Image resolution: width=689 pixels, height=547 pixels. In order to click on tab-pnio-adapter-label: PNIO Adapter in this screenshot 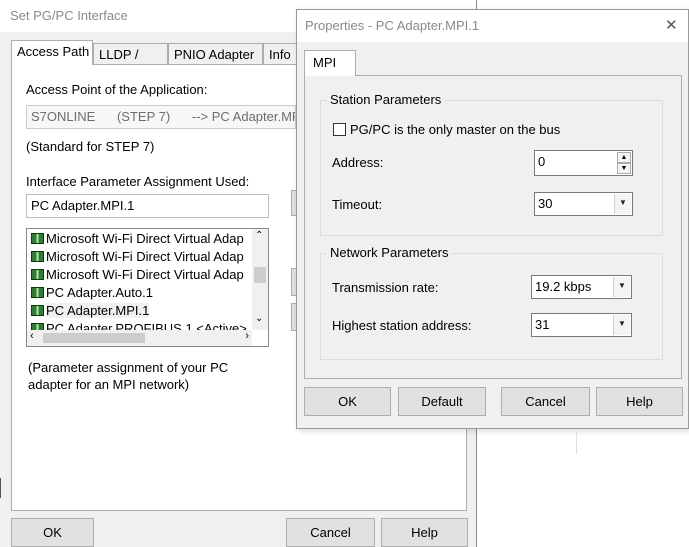, I will do `click(214, 54)`.